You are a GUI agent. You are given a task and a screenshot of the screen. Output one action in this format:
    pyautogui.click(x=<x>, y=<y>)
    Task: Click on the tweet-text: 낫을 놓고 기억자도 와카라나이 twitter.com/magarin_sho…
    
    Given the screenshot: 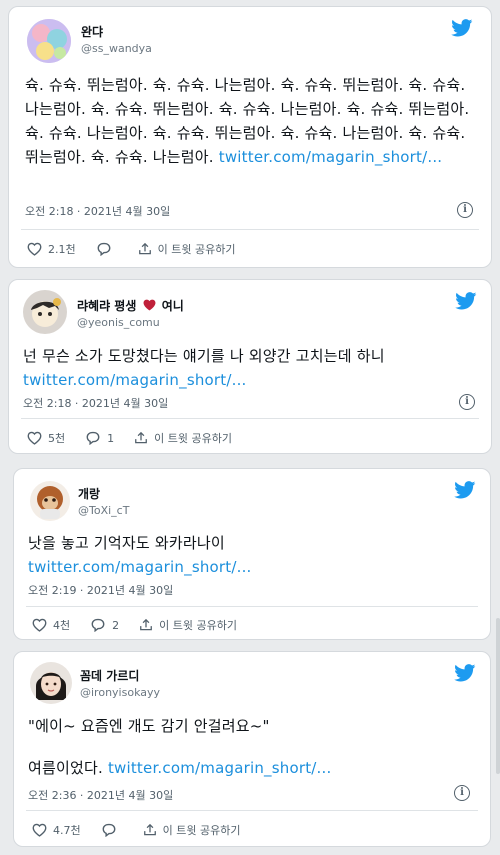 What is the action you would take?
    pyautogui.click(x=253, y=555)
    